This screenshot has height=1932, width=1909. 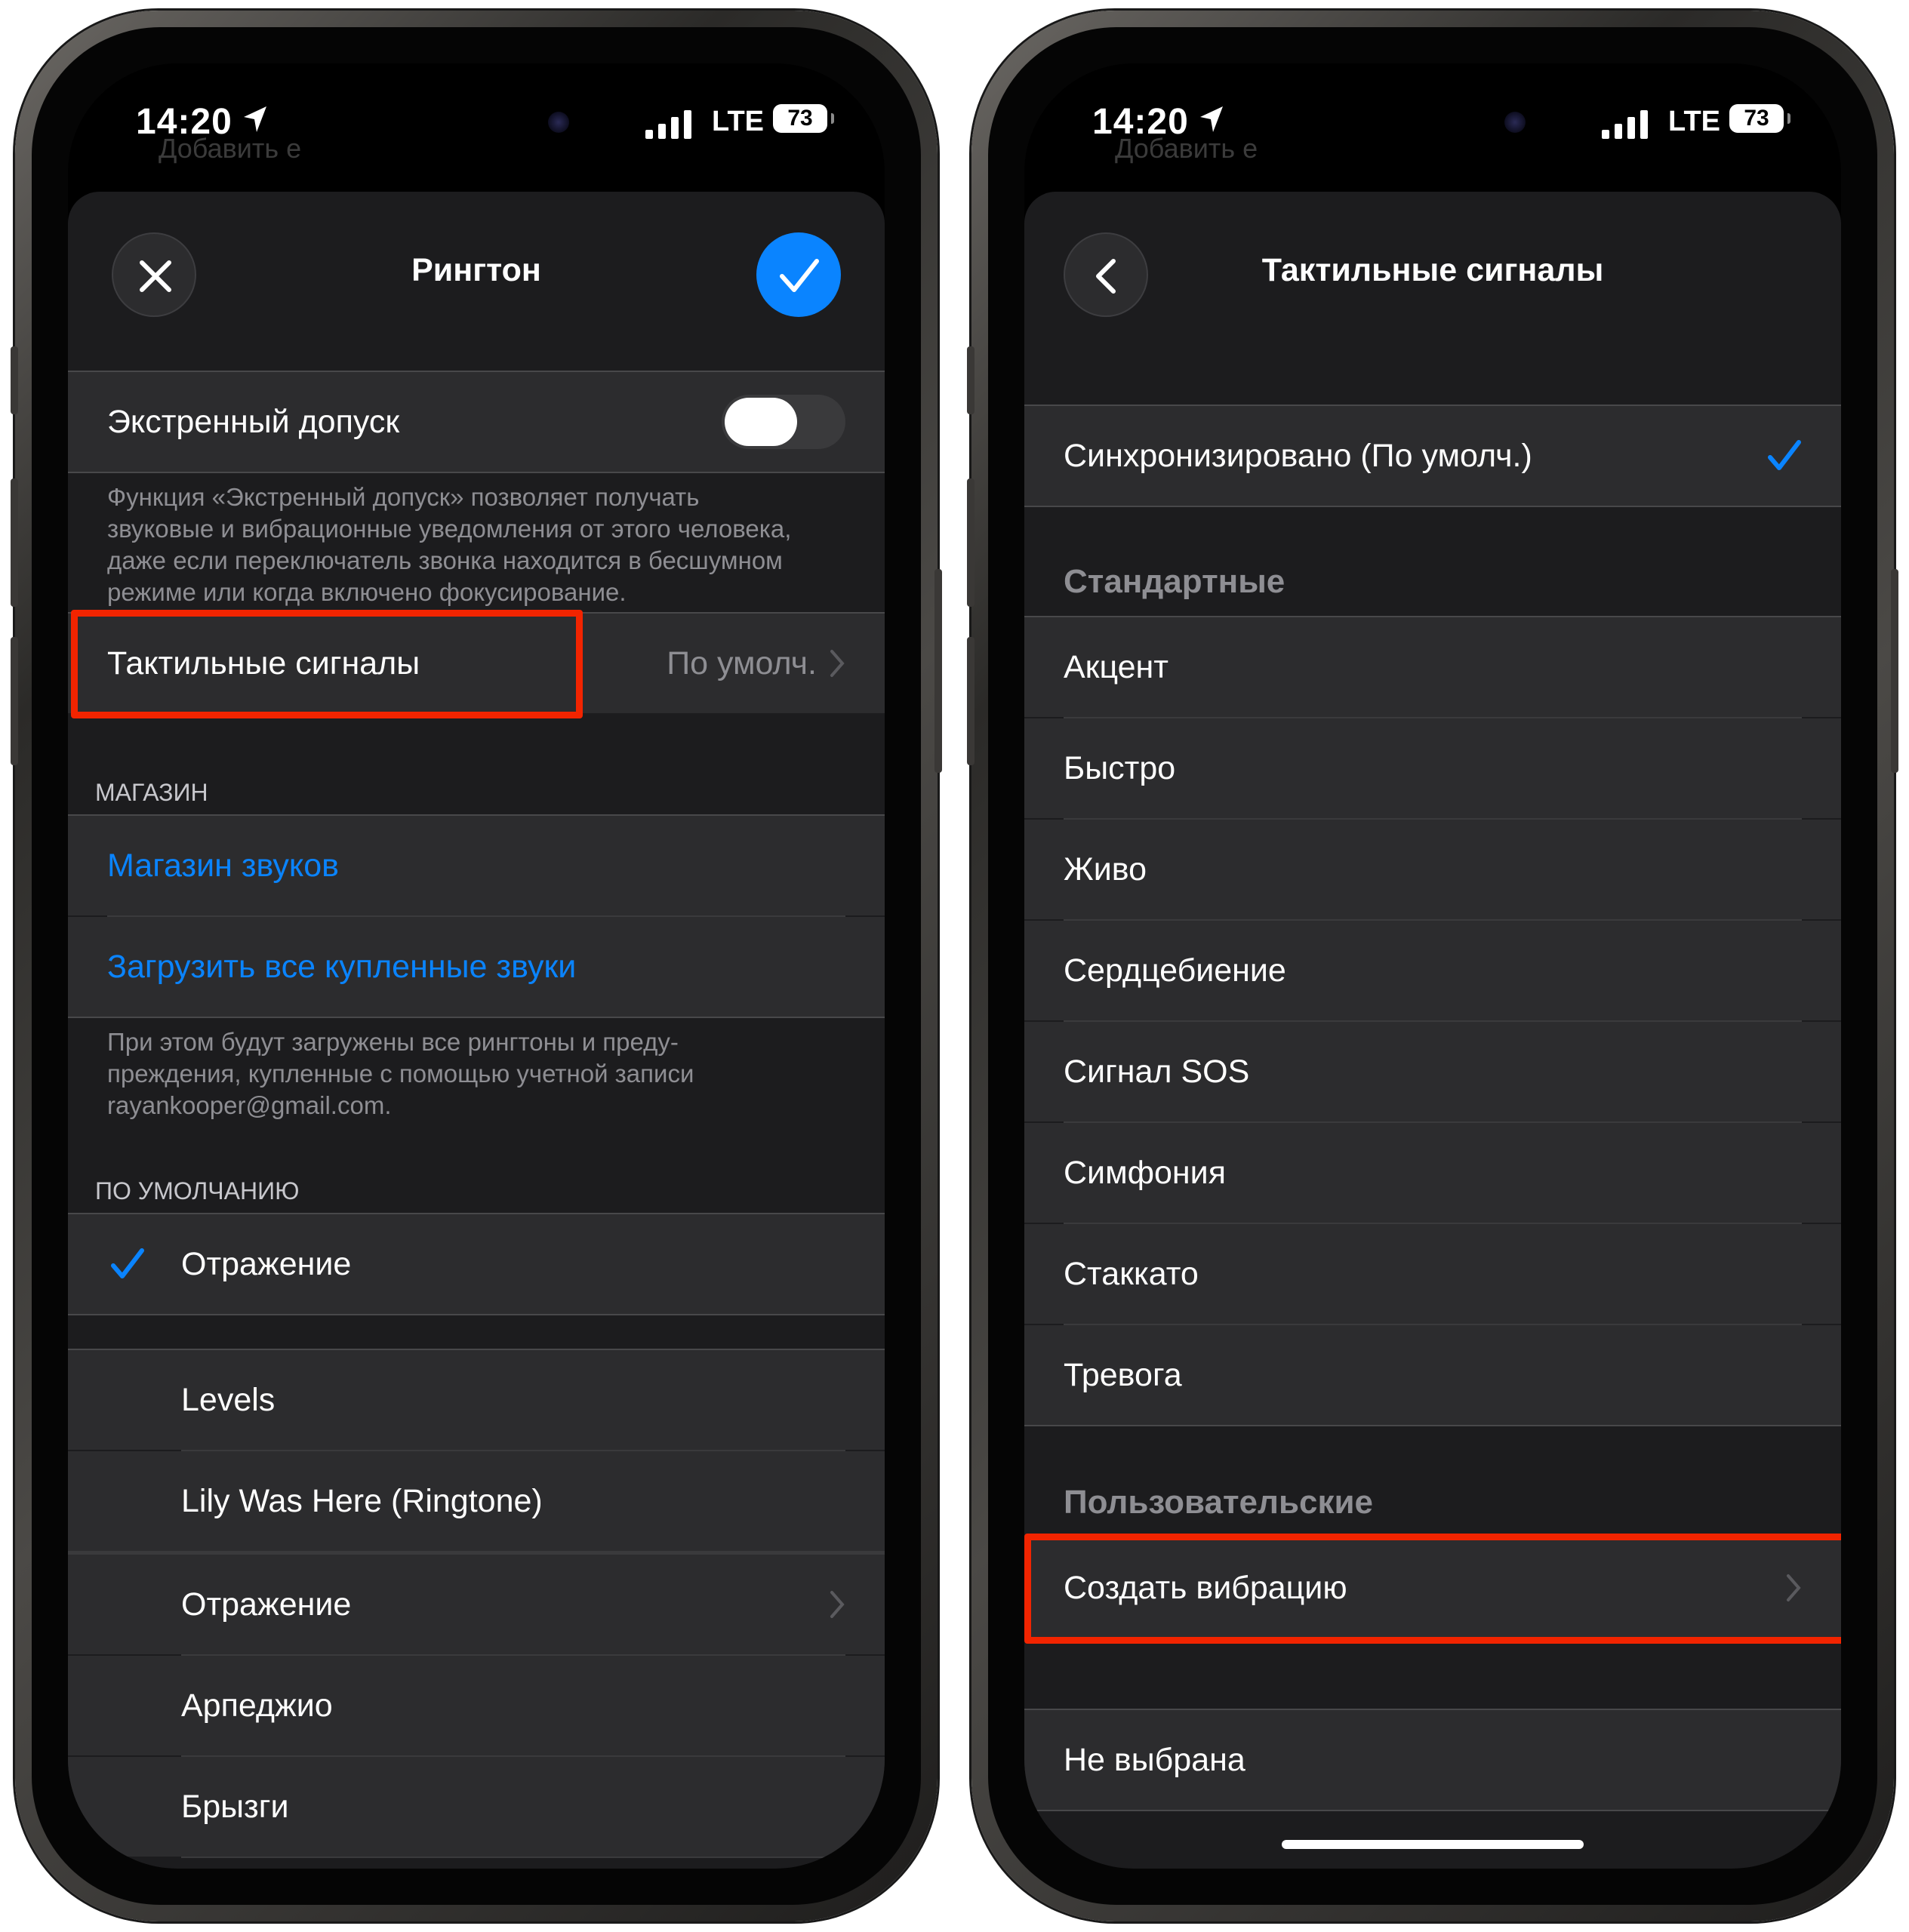 What do you see at coordinates (1120, 768) in the screenshot?
I see `haptic-label: Быстро` at bounding box center [1120, 768].